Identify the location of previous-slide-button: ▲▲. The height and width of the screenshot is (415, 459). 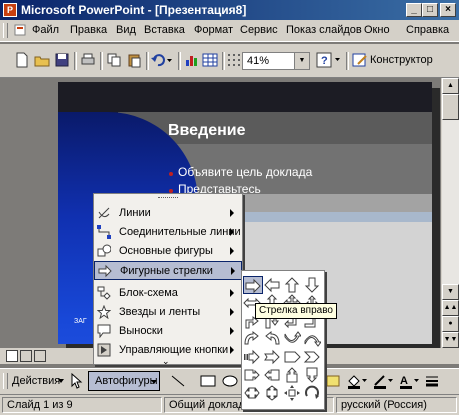
(450, 308).